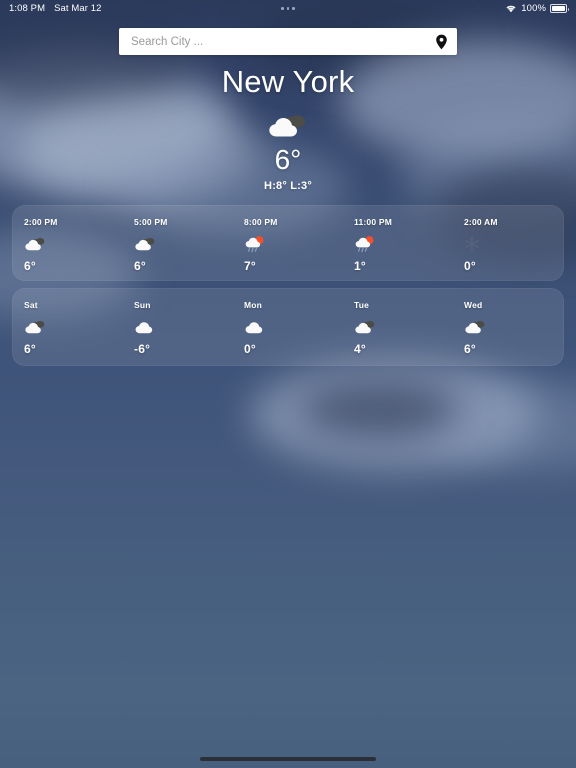 The width and height of the screenshot is (576, 768). I want to click on daily-item-label: Tue, so click(362, 305).